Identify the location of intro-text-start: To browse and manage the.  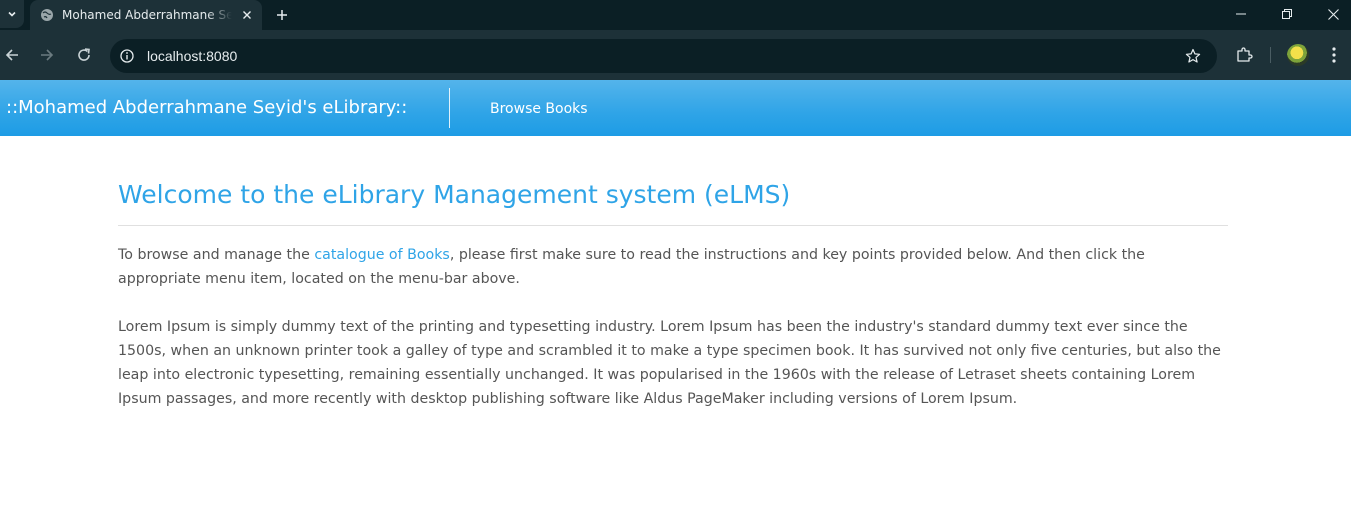
(216, 255).